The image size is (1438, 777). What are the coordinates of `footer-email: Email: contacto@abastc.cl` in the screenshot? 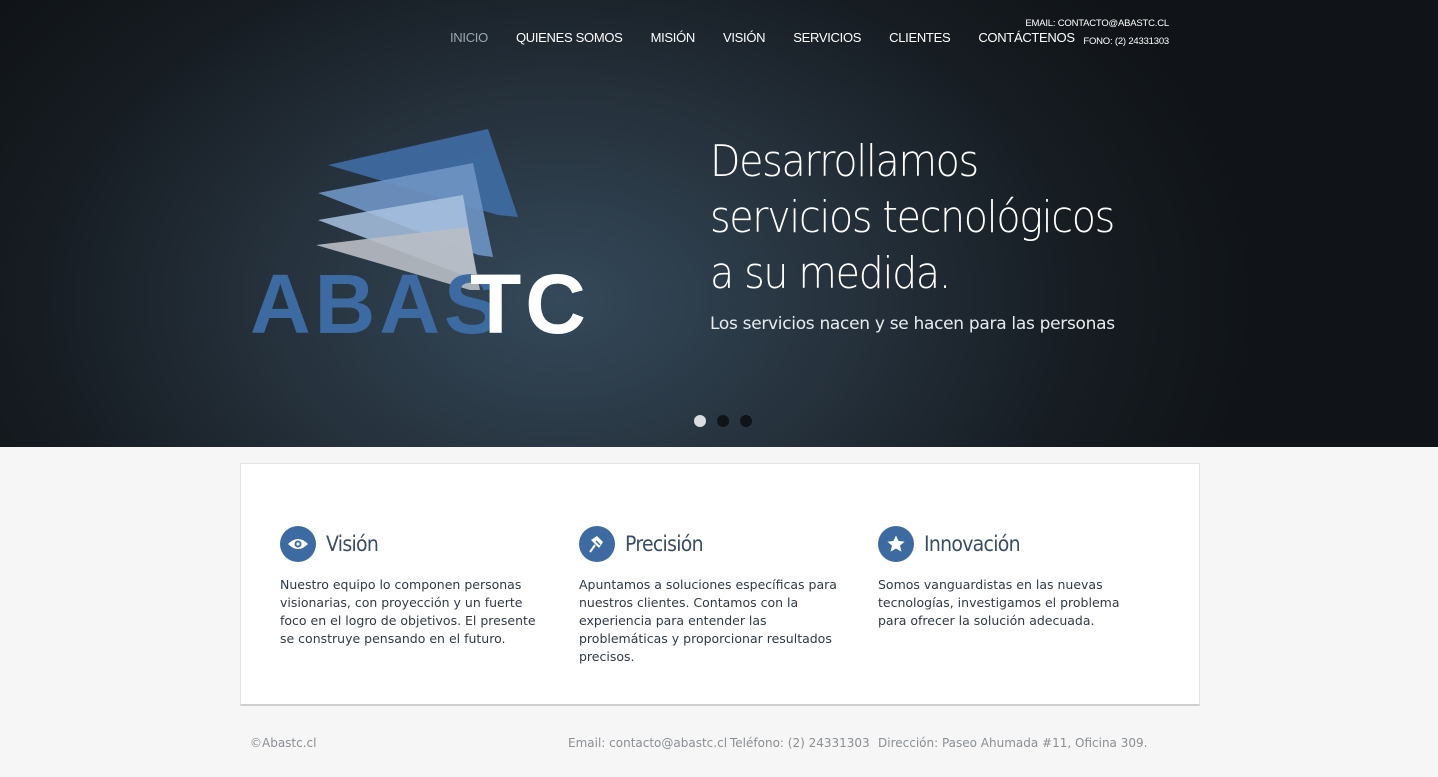 It's located at (647, 743).